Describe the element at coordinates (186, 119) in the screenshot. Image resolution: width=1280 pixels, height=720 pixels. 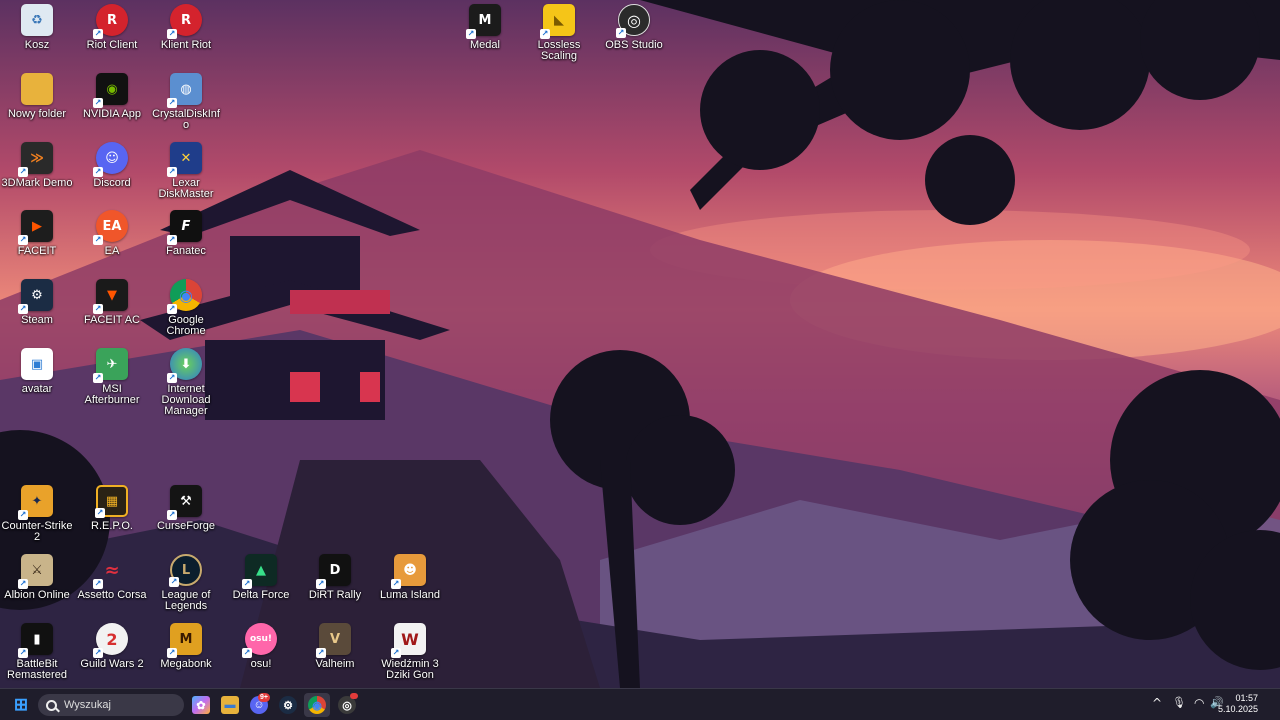
I see `desktop-icon-label: CrystalDiskInfo` at that location.